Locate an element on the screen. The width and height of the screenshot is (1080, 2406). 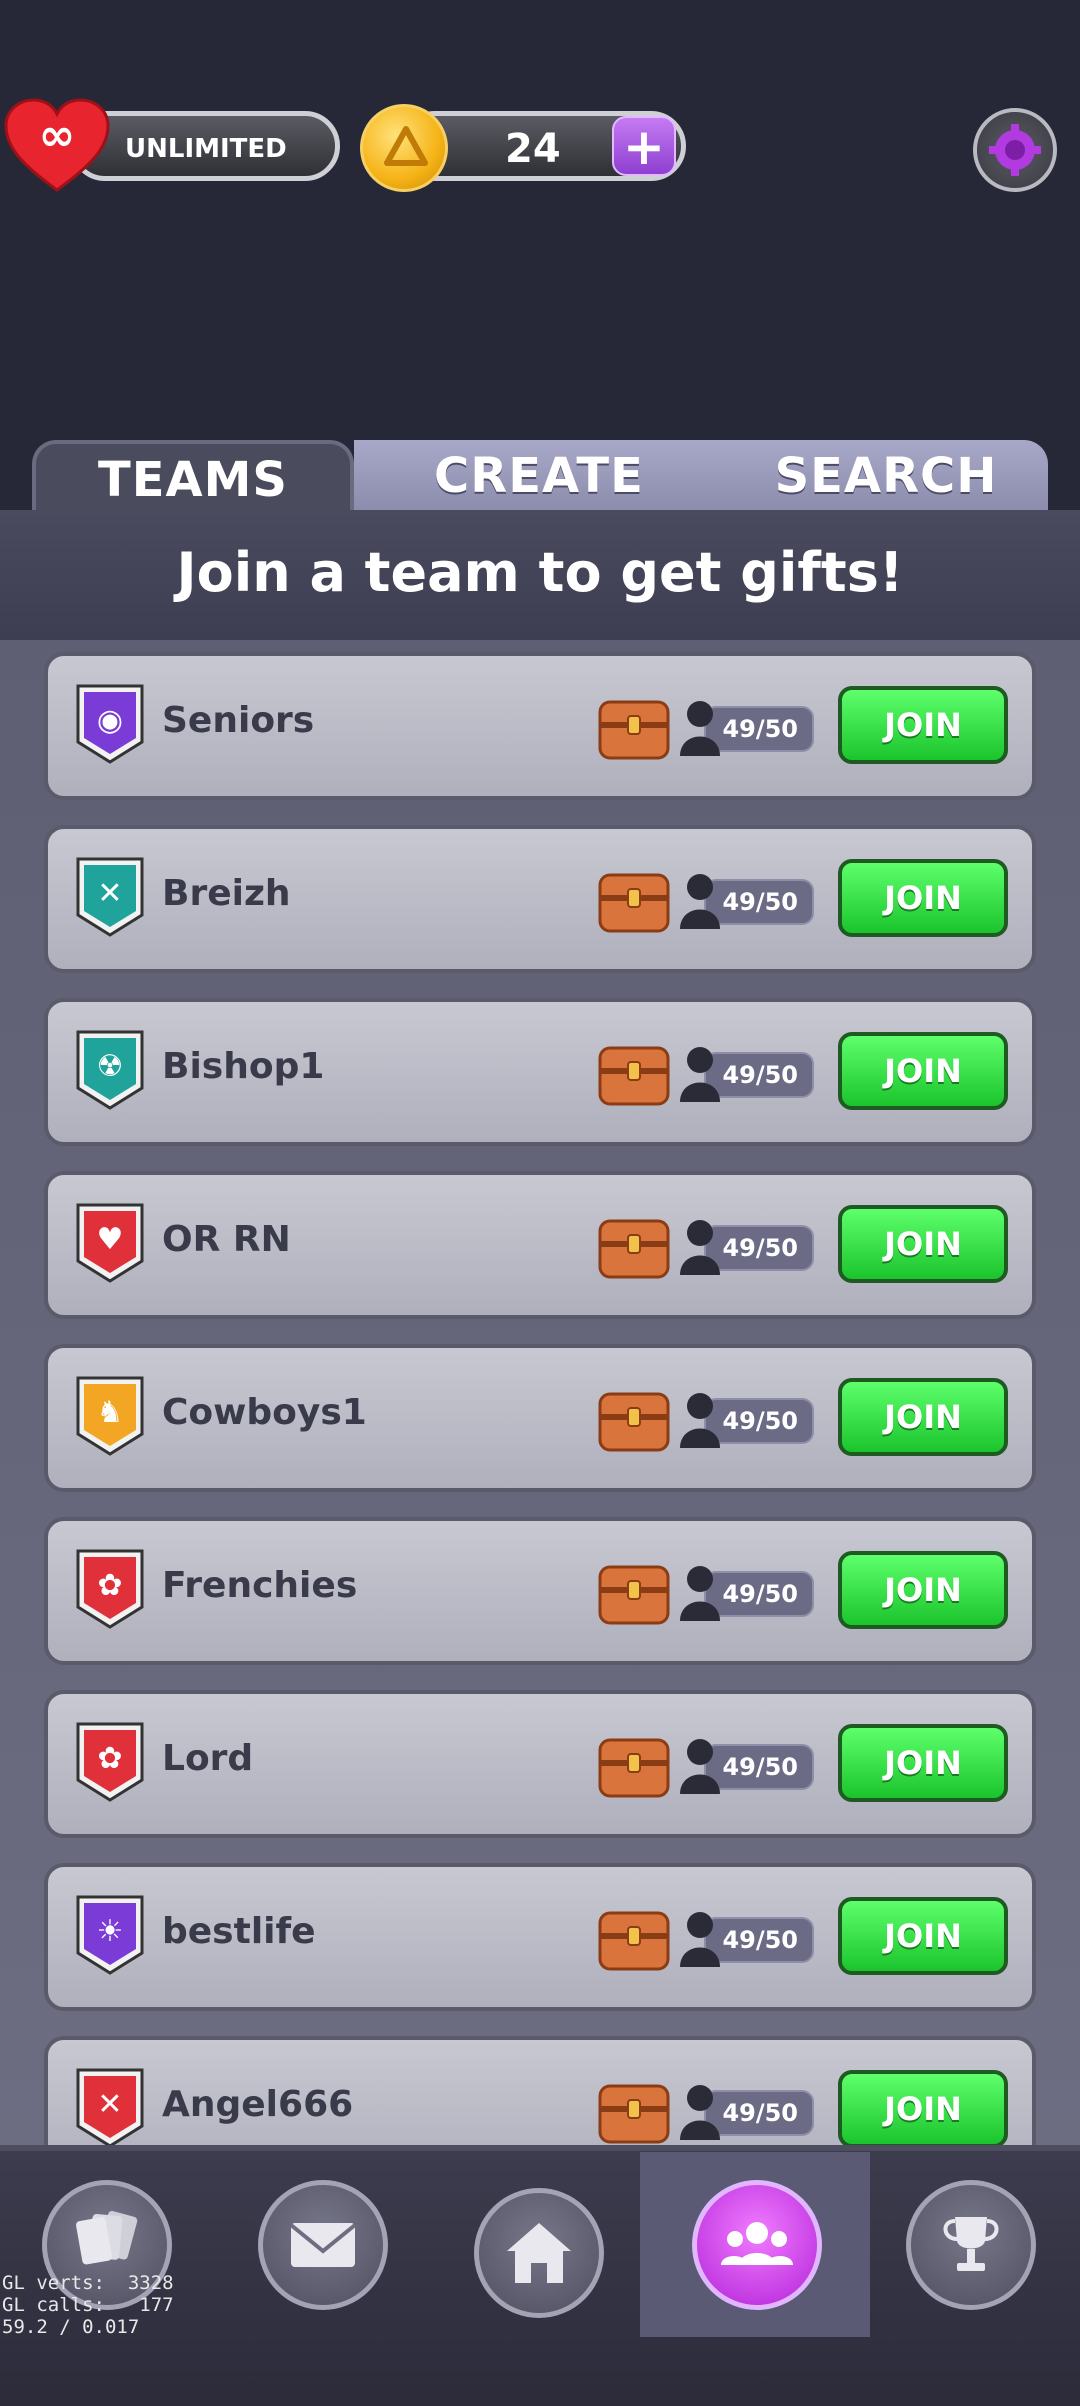
team-name: Seniors is located at coordinates (238, 720).